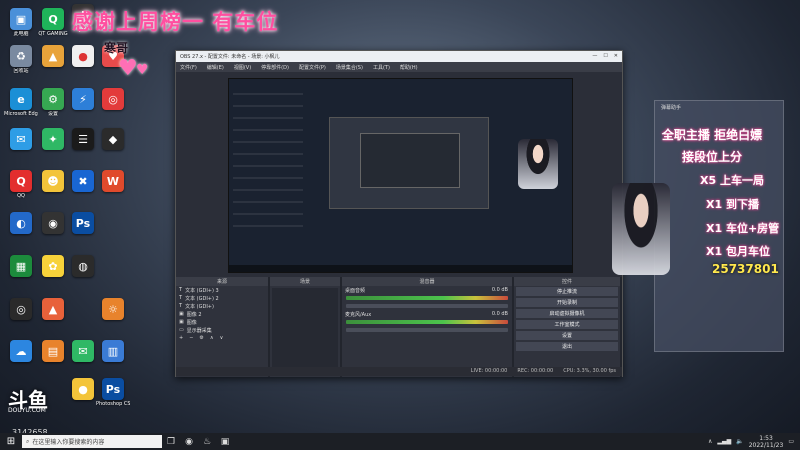 This screenshot has height=450, width=800. What do you see at coordinates (222, 290) in the screenshot?
I see `source-item: T 文本 (GDI+) 3` at bounding box center [222, 290].